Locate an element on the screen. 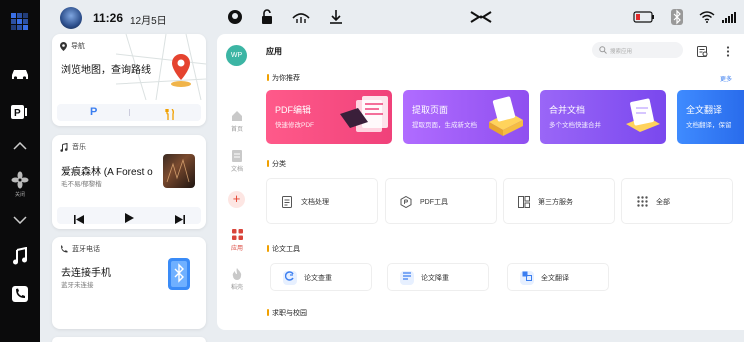 The height and width of the screenshot is (342, 744). promo-card-extract-pages: 提取页面 提取页面，生成新文档 is located at coordinates (466, 117).